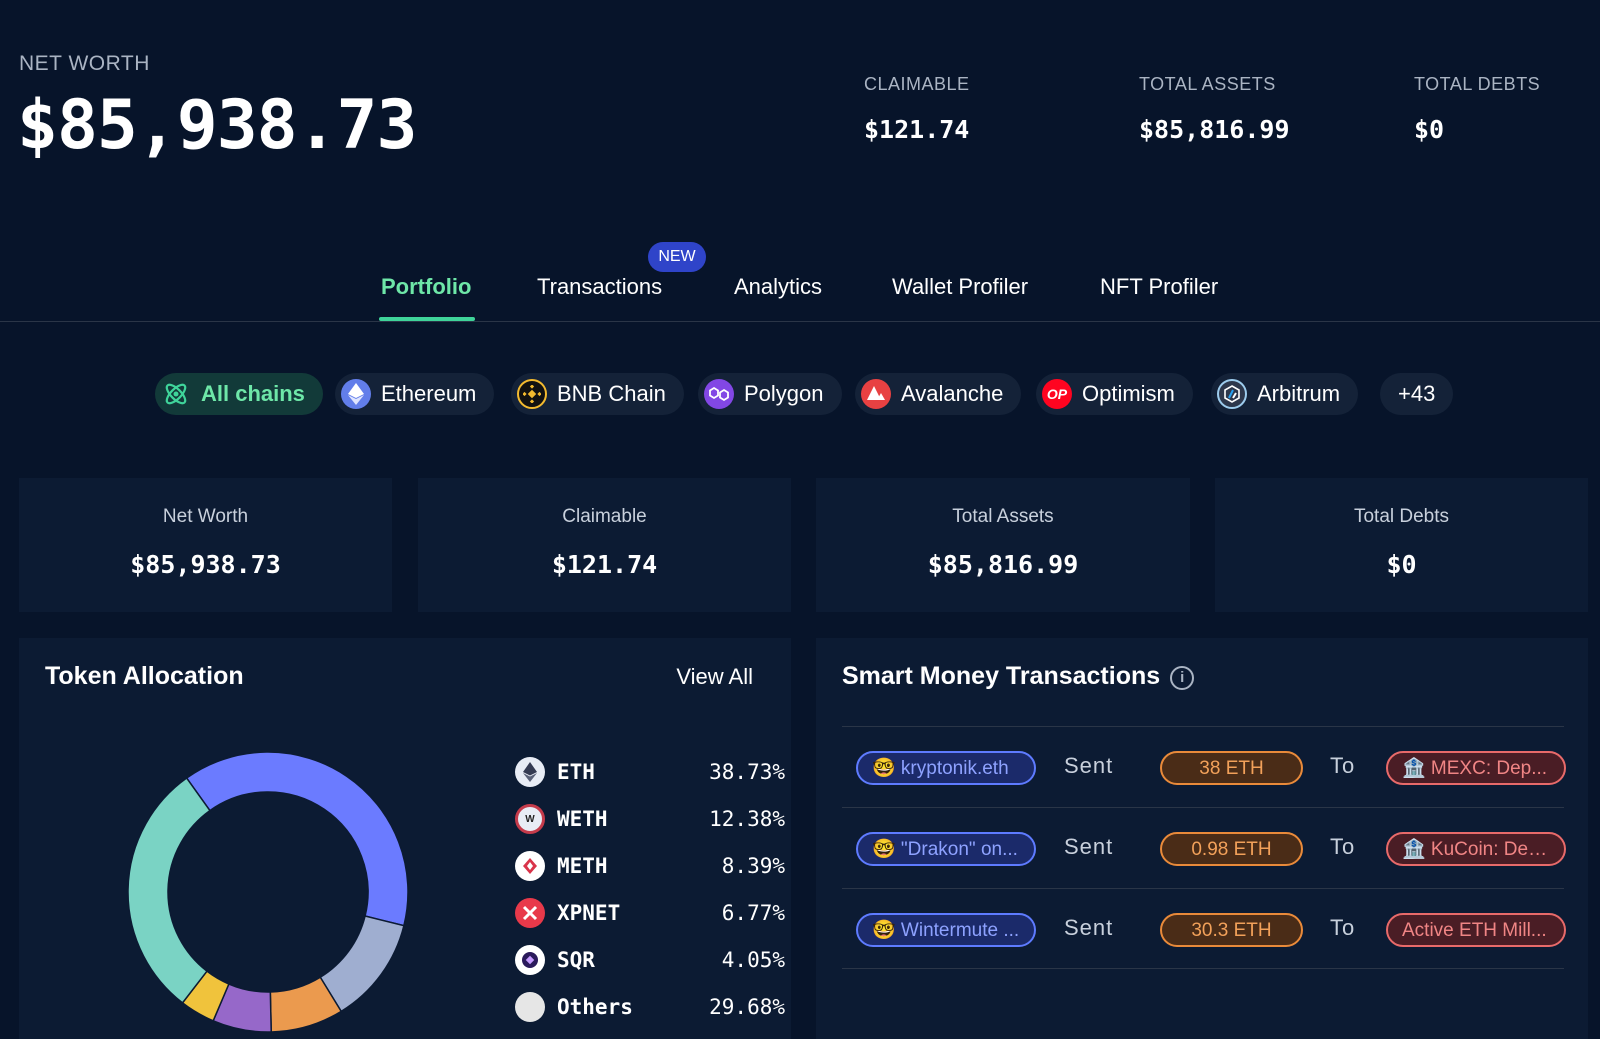 The width and height of the screenshot is (1600, 1039). I want to click on claimable-card: Claimable $121.74, so click(604, 545).